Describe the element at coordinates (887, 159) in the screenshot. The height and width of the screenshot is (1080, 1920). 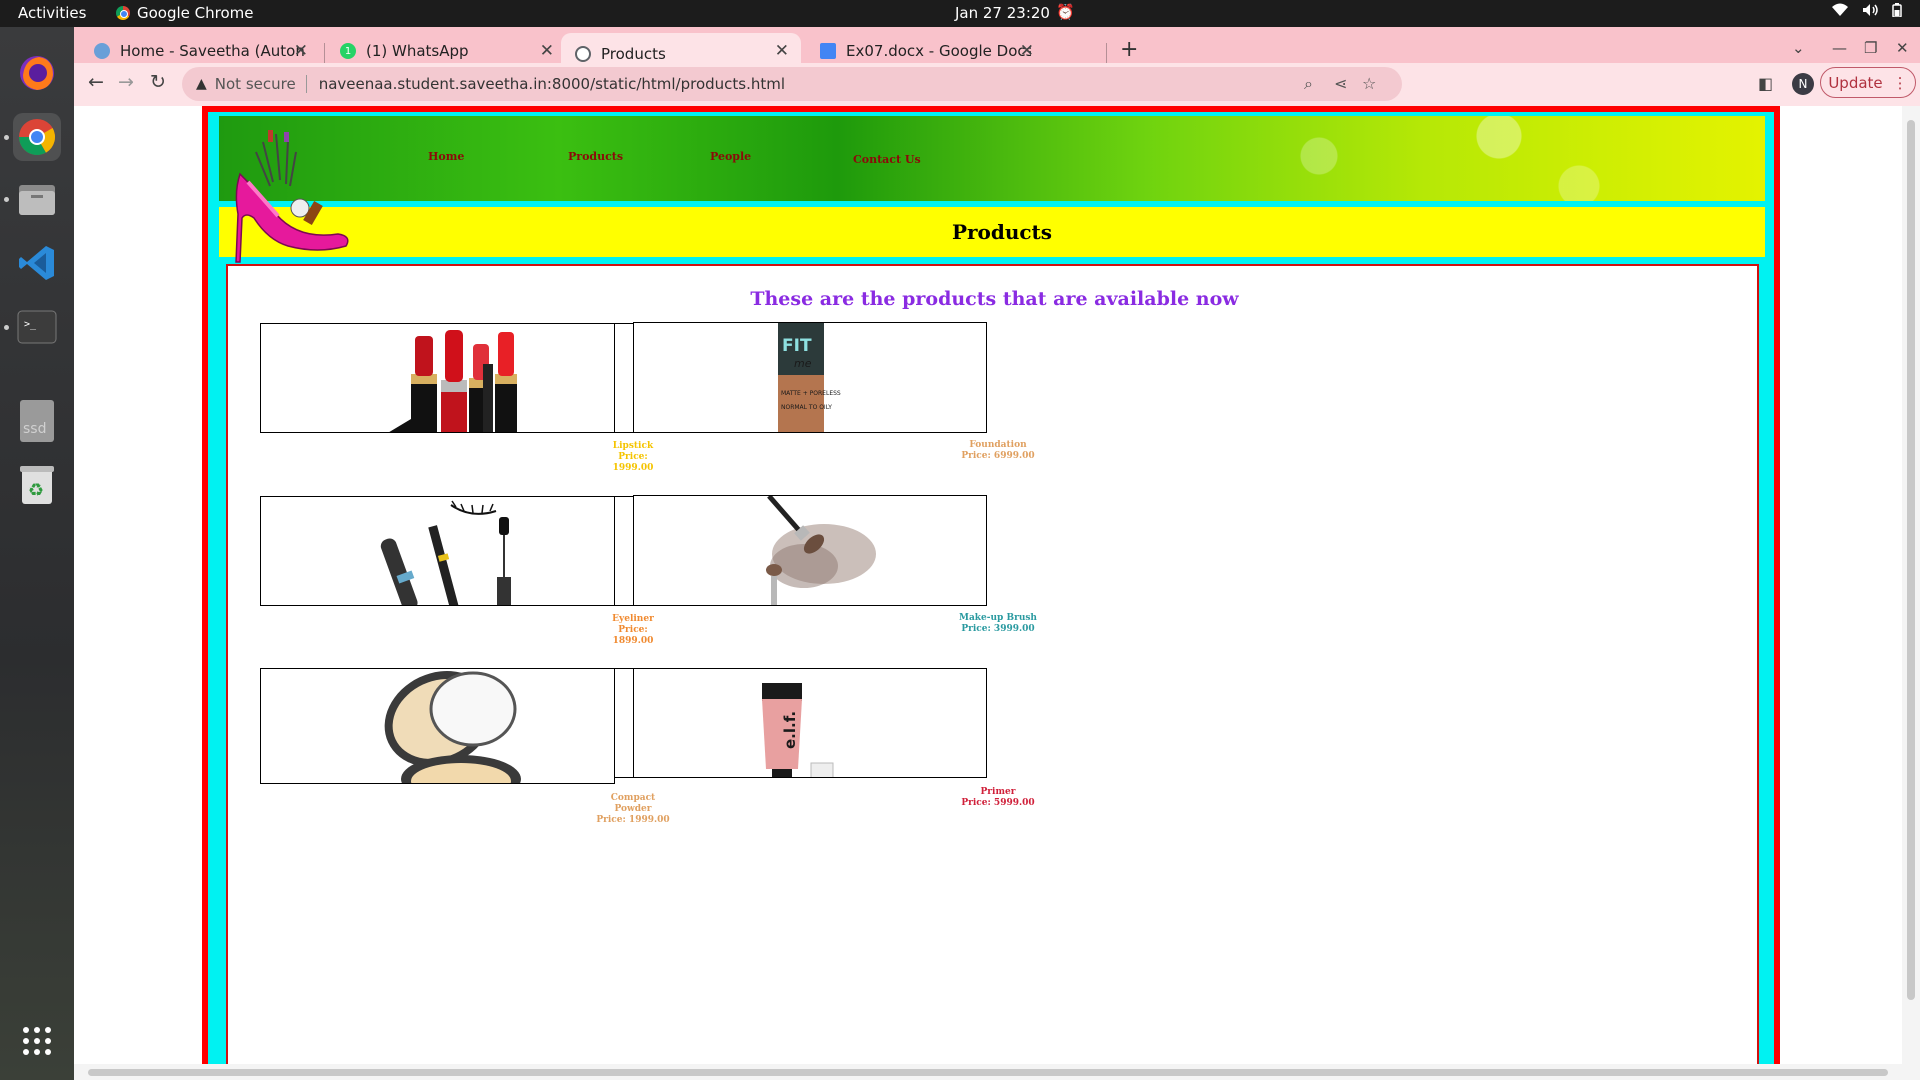
I see `nav-contact-link: Contact Us` at that location.